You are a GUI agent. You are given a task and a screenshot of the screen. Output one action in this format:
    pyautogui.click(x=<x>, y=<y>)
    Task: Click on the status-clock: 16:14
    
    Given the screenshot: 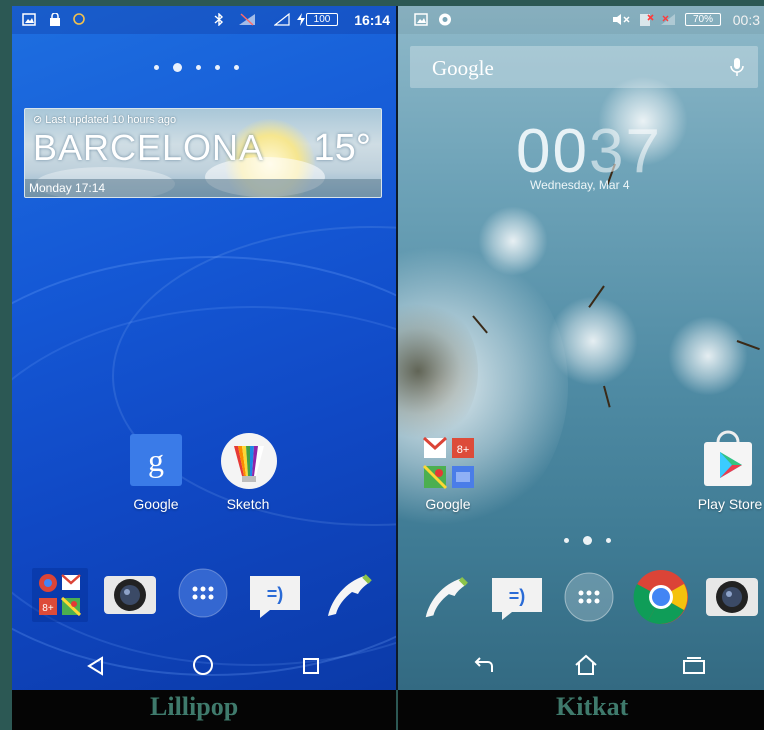 What is the action you would take?
    pyautogui.click(x=372, y=20)
    